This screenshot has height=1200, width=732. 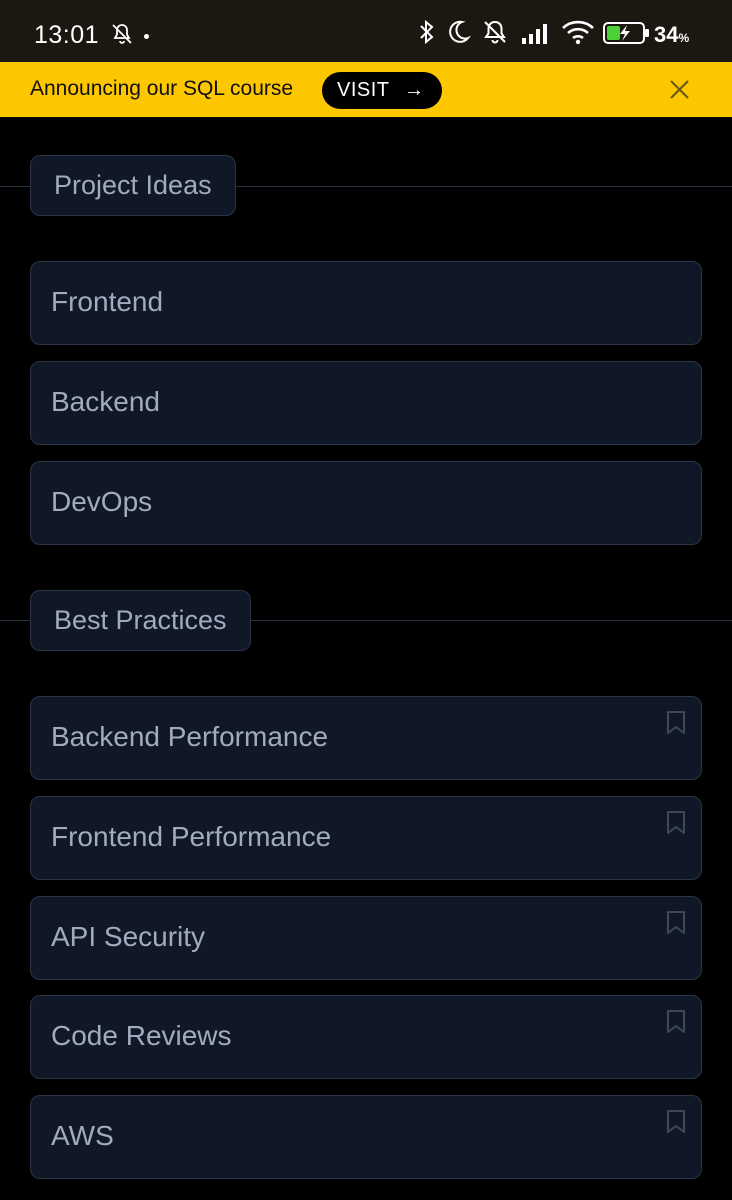 I want to click on moon-icon, so click(x=460, y=31).